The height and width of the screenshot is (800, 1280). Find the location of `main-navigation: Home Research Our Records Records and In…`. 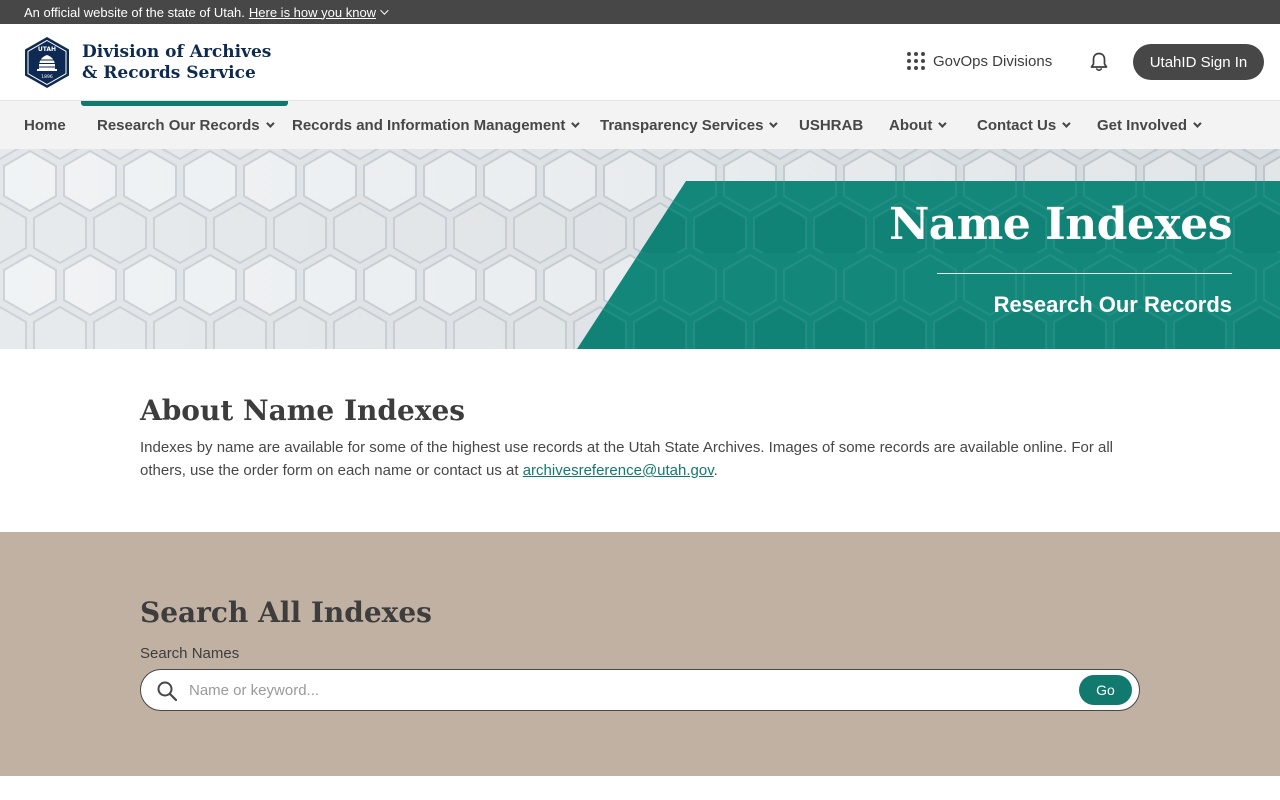

main-navigation: Home Research Our Records Records and In… is located at coordinates (640, 125).